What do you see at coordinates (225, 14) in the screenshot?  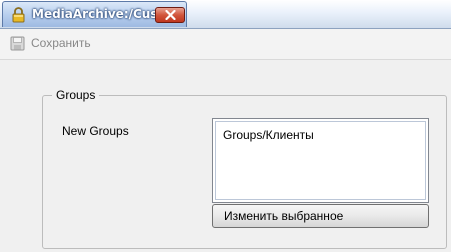 I see `tab-strip: MediaArchive:/Cust` at bounding box center [225, 14].